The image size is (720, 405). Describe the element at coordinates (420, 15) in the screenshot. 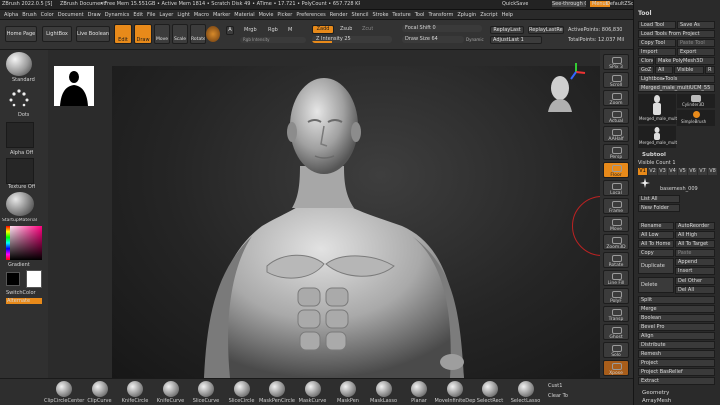

I see `menu-tool: Tool` at that location.